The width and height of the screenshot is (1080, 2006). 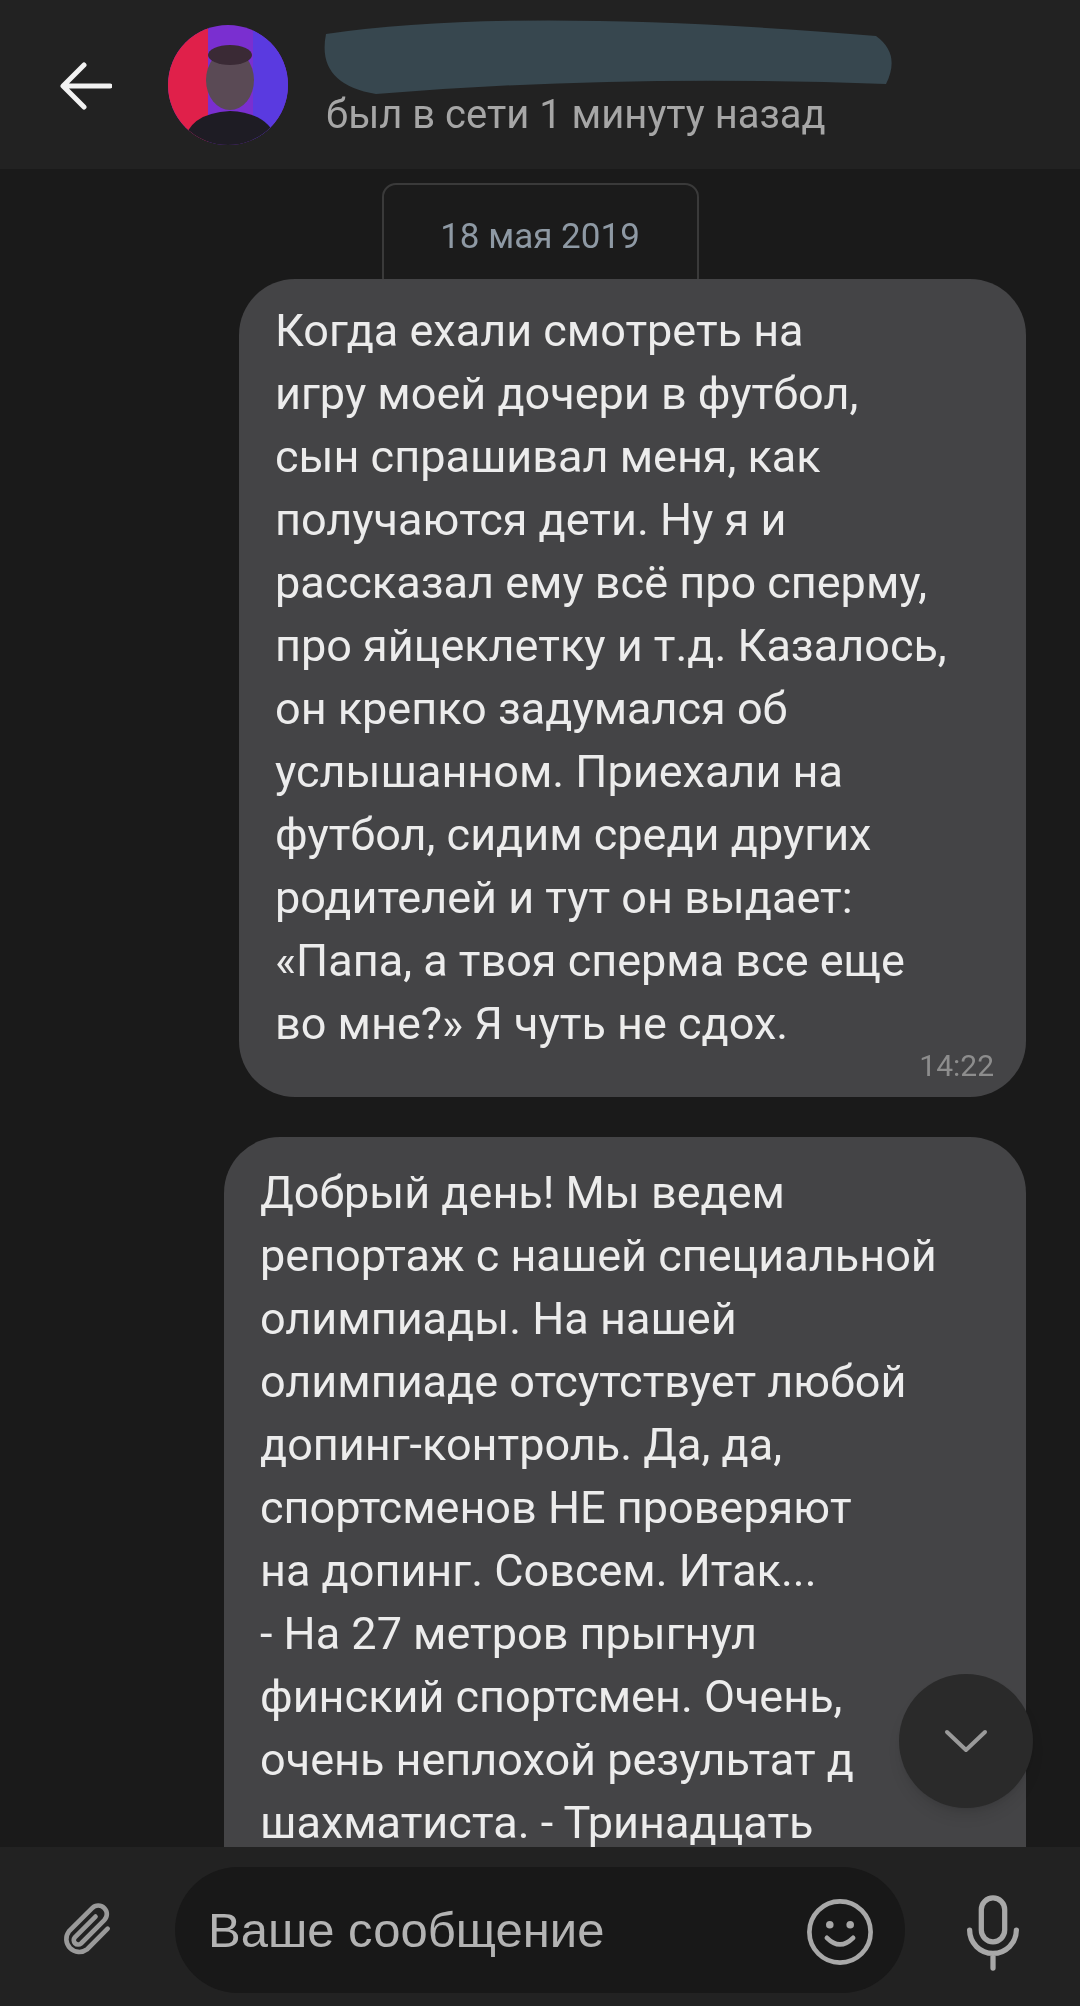 What do you see at coordinates (966, 1741) in the screenshot?
I see `chevron-down-icon` at bounding box center [966, 1741].